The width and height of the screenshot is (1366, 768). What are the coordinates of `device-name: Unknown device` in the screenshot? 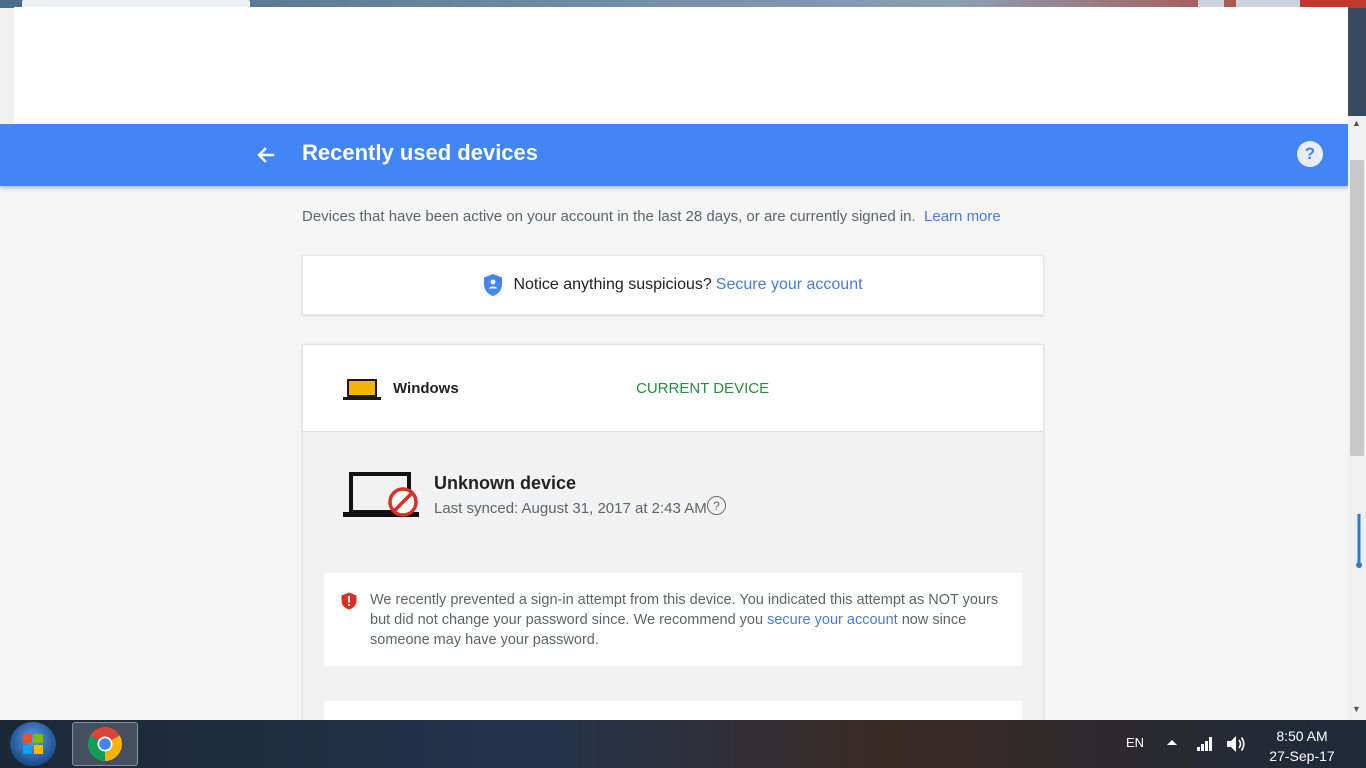 It's located at (505, 483).